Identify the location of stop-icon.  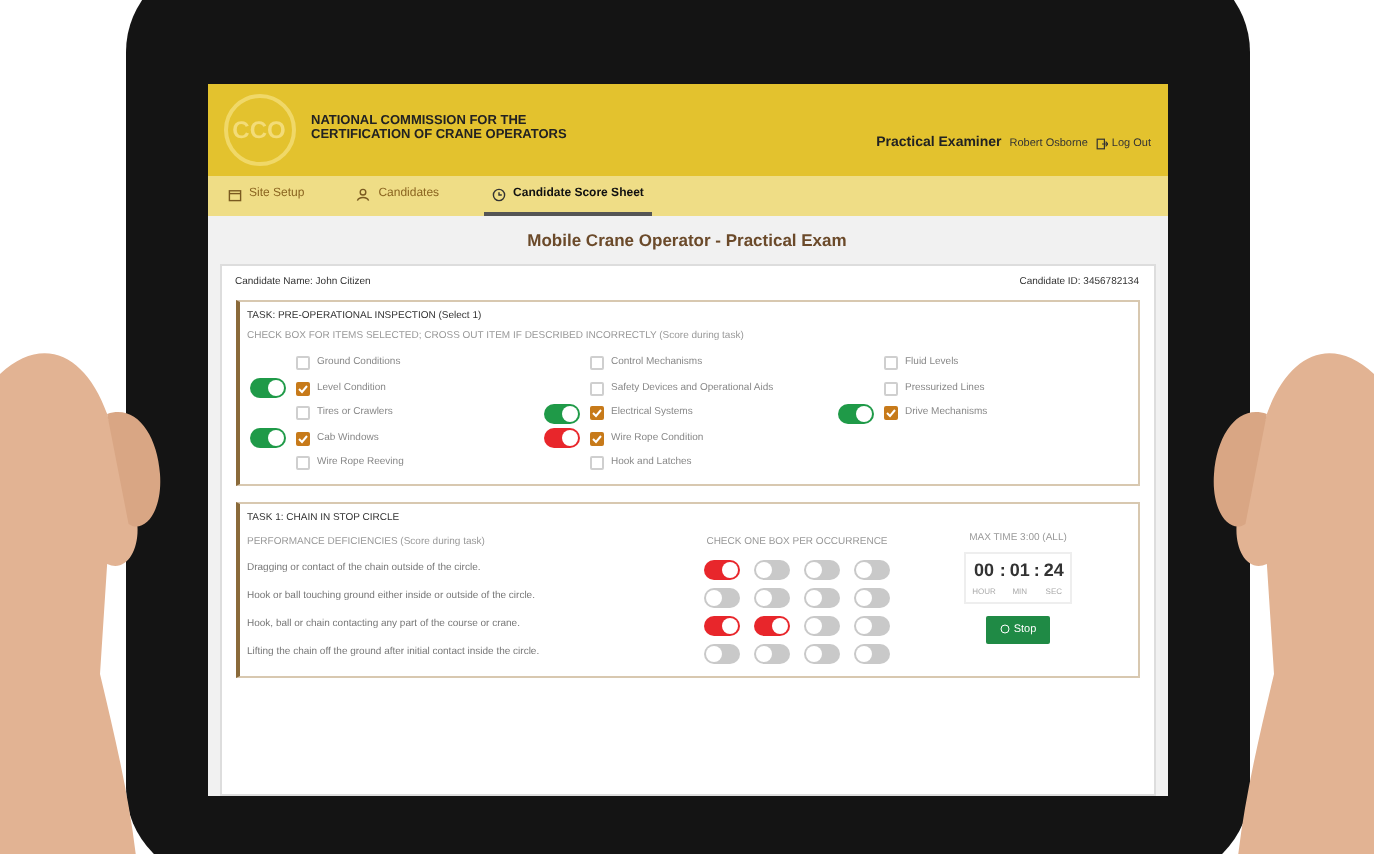
(1004, 629).